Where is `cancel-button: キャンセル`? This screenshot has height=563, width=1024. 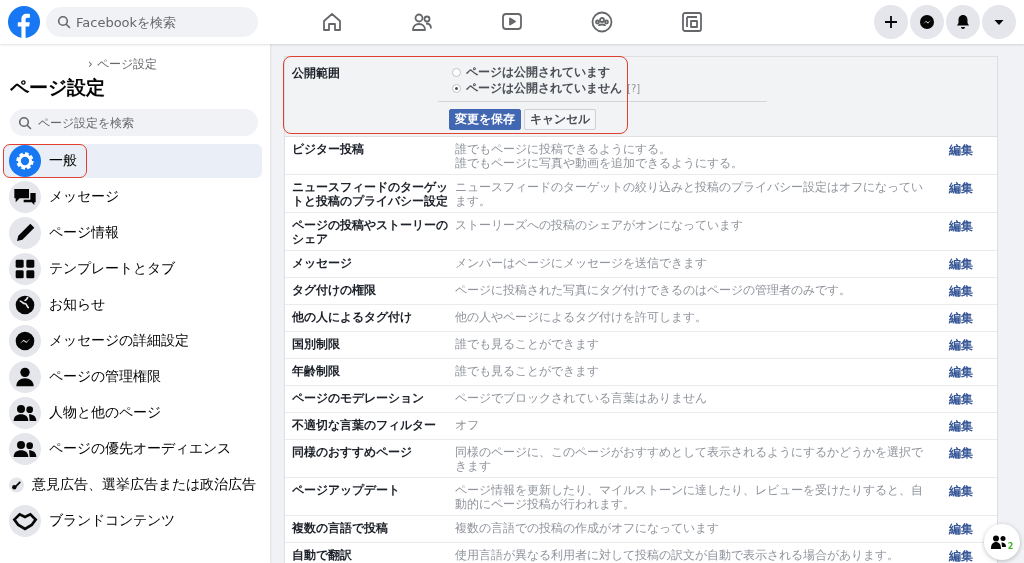 cancel-button: キャンセル is located at coordinates (560, 119).